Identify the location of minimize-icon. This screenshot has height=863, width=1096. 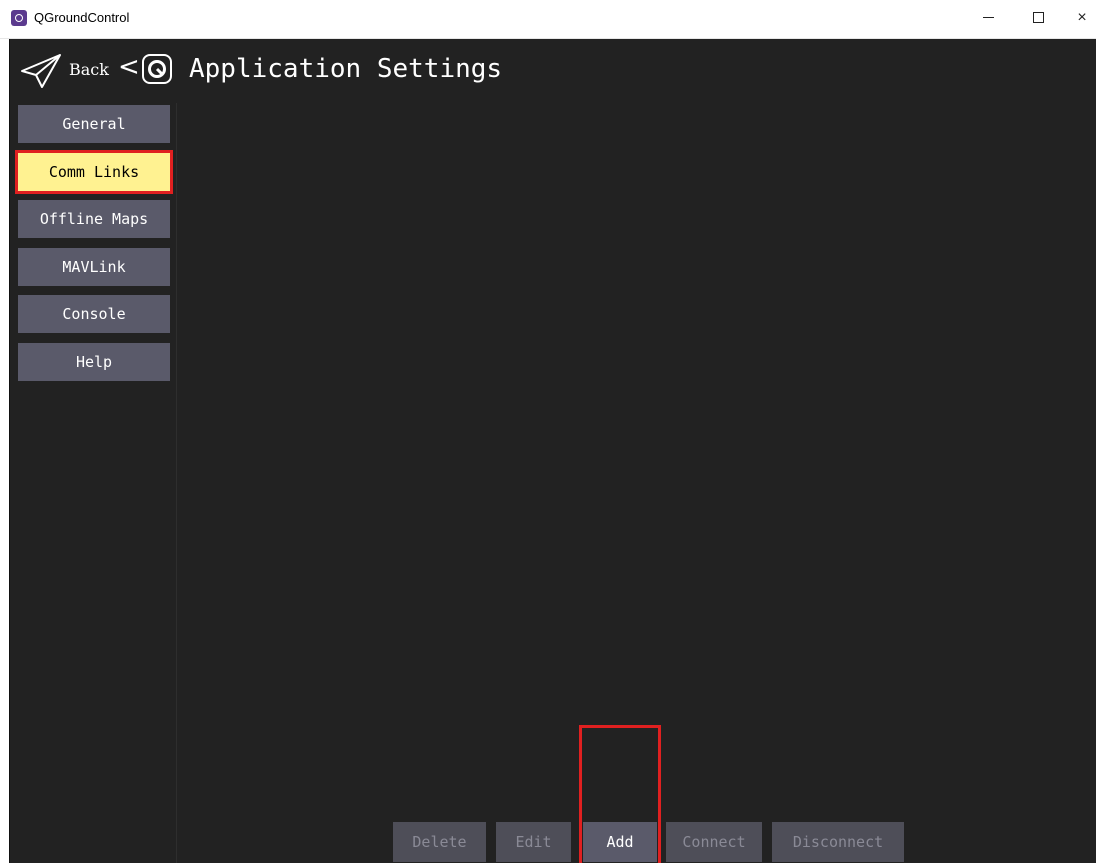
(988, 18).